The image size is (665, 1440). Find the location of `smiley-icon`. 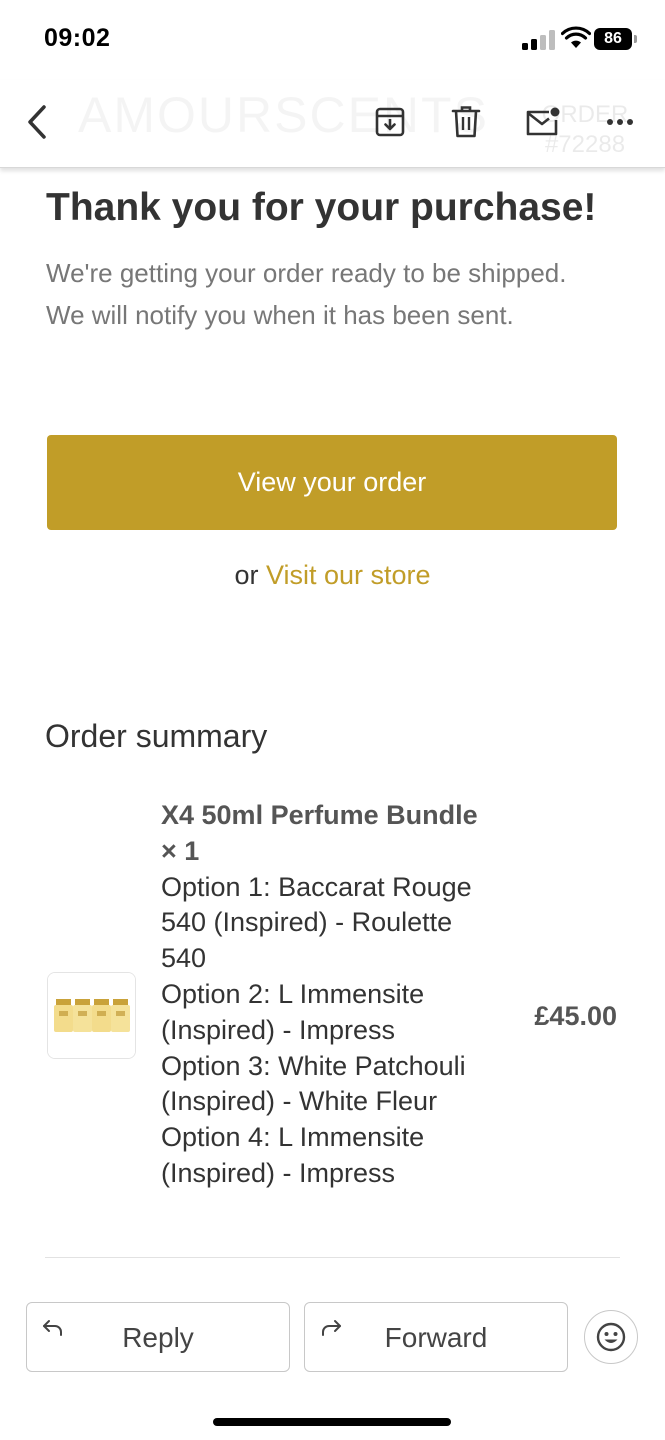

smiley-icon is located at coordinates (611, 1337).